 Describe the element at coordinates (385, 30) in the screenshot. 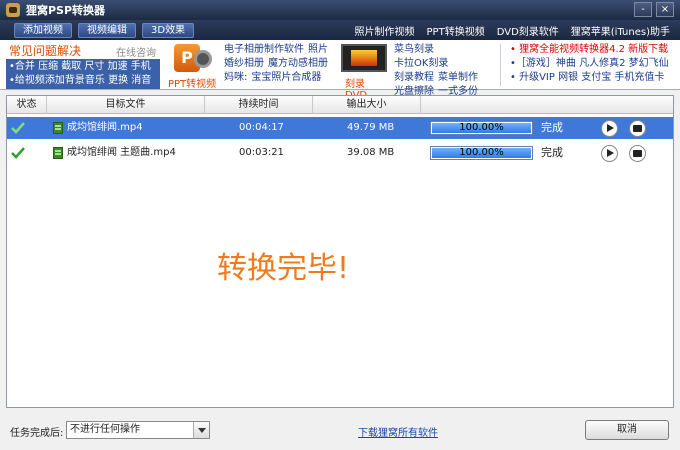

I see `photo-video-link: 照片制作视频` at that location.